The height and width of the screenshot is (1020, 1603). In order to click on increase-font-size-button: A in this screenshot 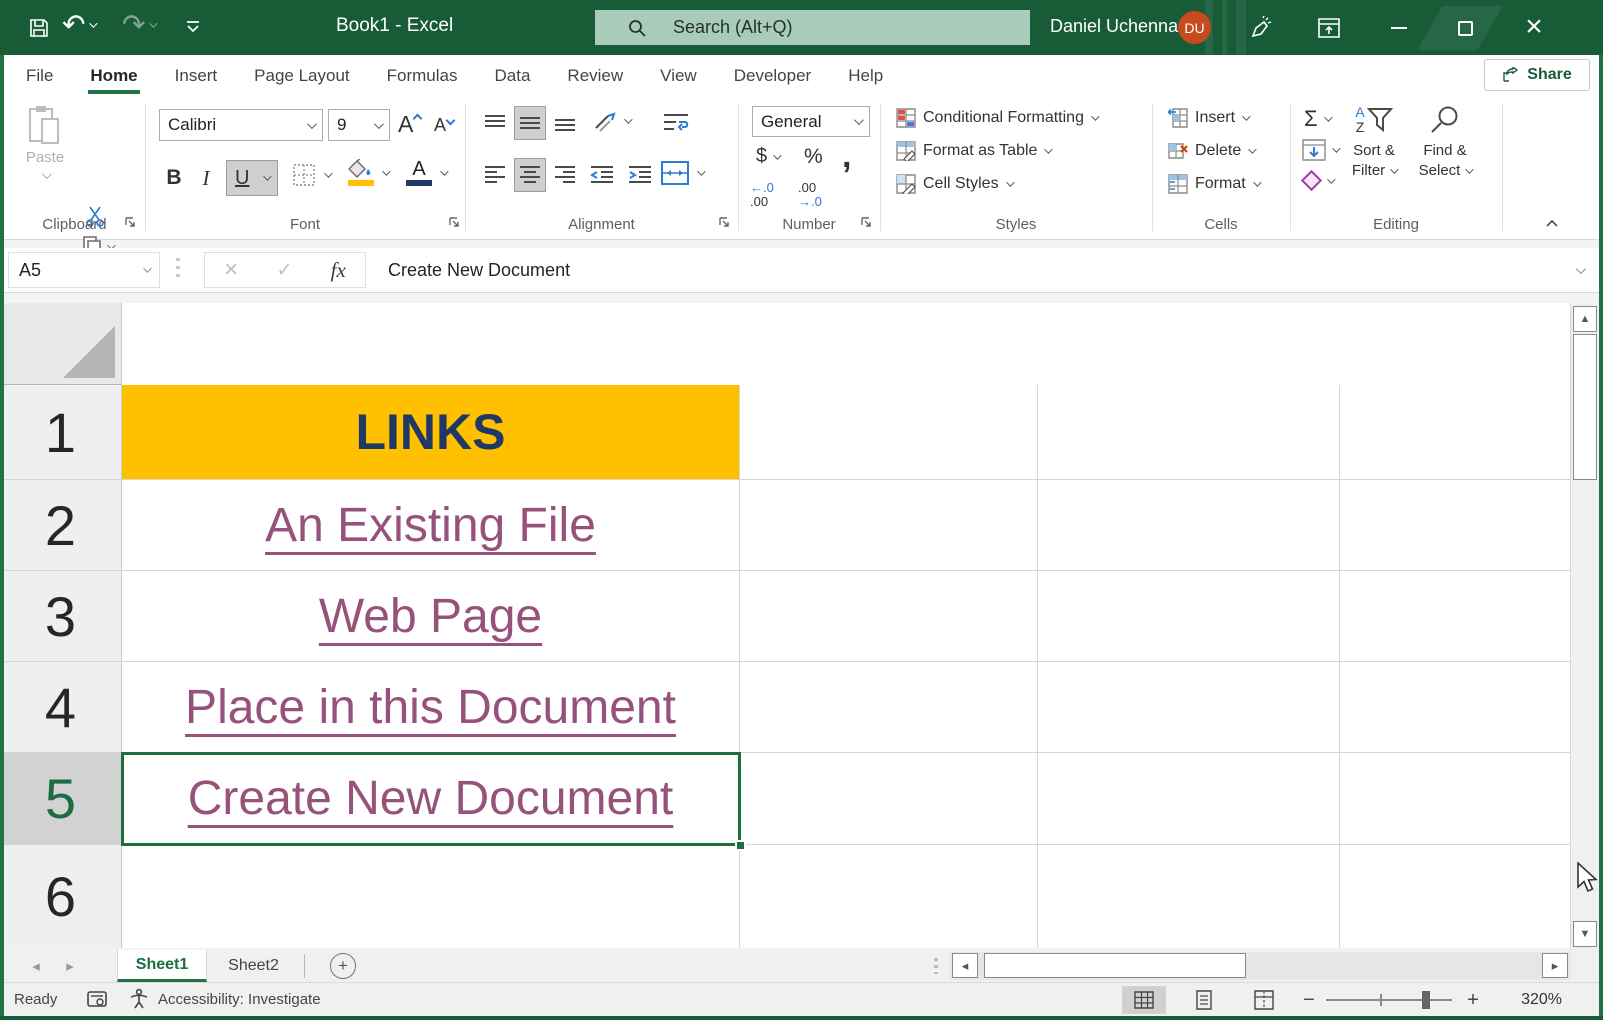, I will do `click(410, 124)`.